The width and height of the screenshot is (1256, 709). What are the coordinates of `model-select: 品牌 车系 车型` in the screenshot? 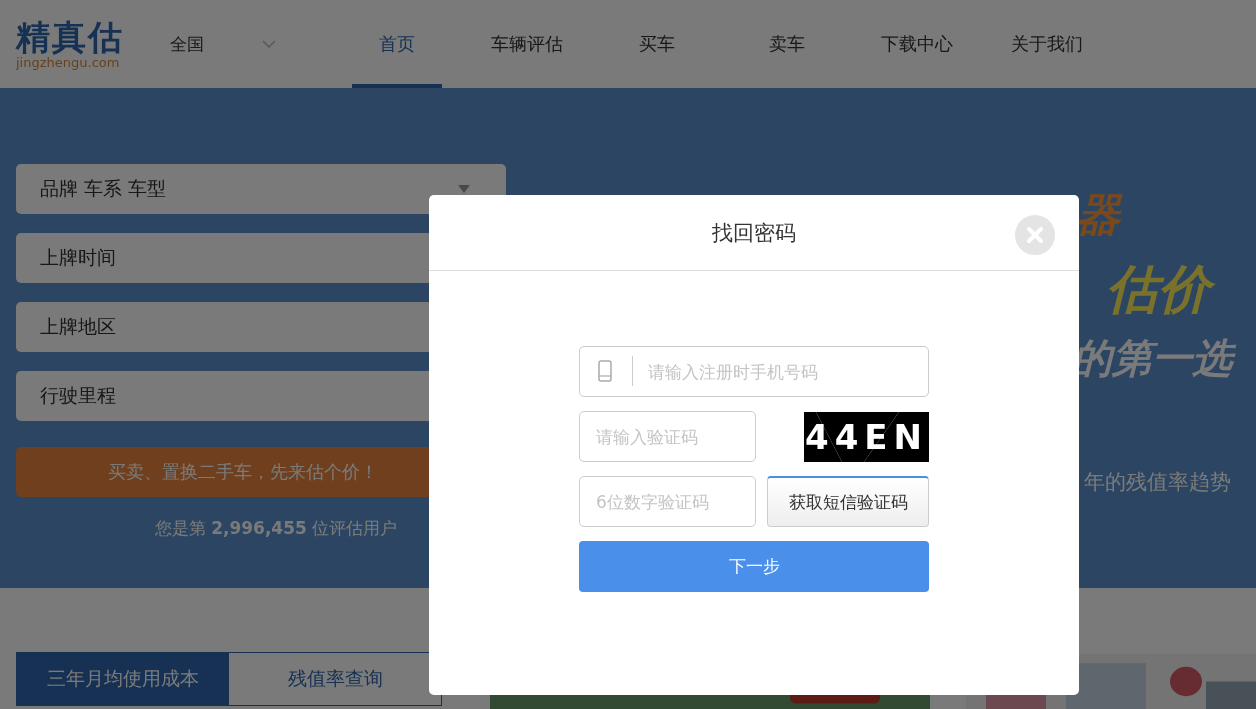 It's located at (261, 189).